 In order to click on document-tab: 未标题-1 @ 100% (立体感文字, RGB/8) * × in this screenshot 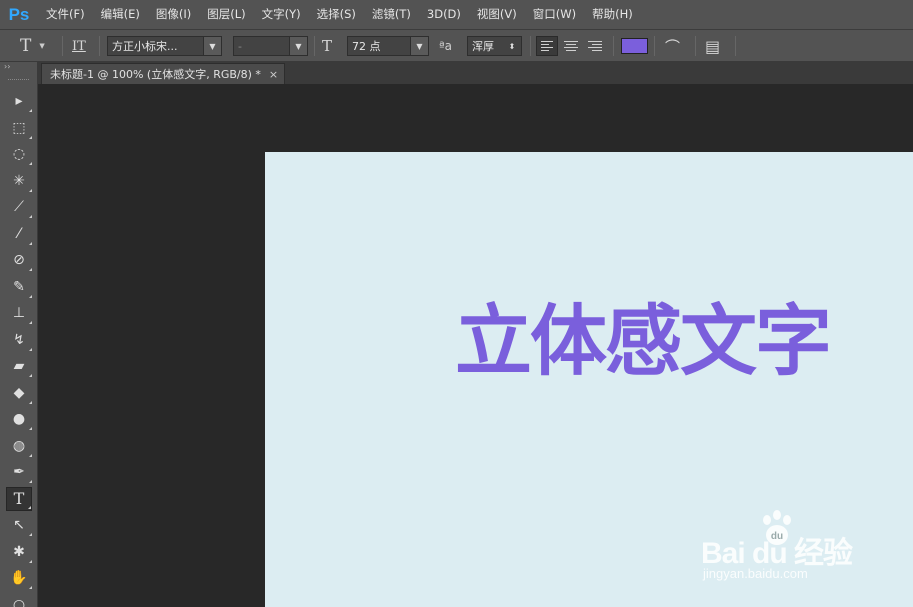, I will do `click(163, 73)`.